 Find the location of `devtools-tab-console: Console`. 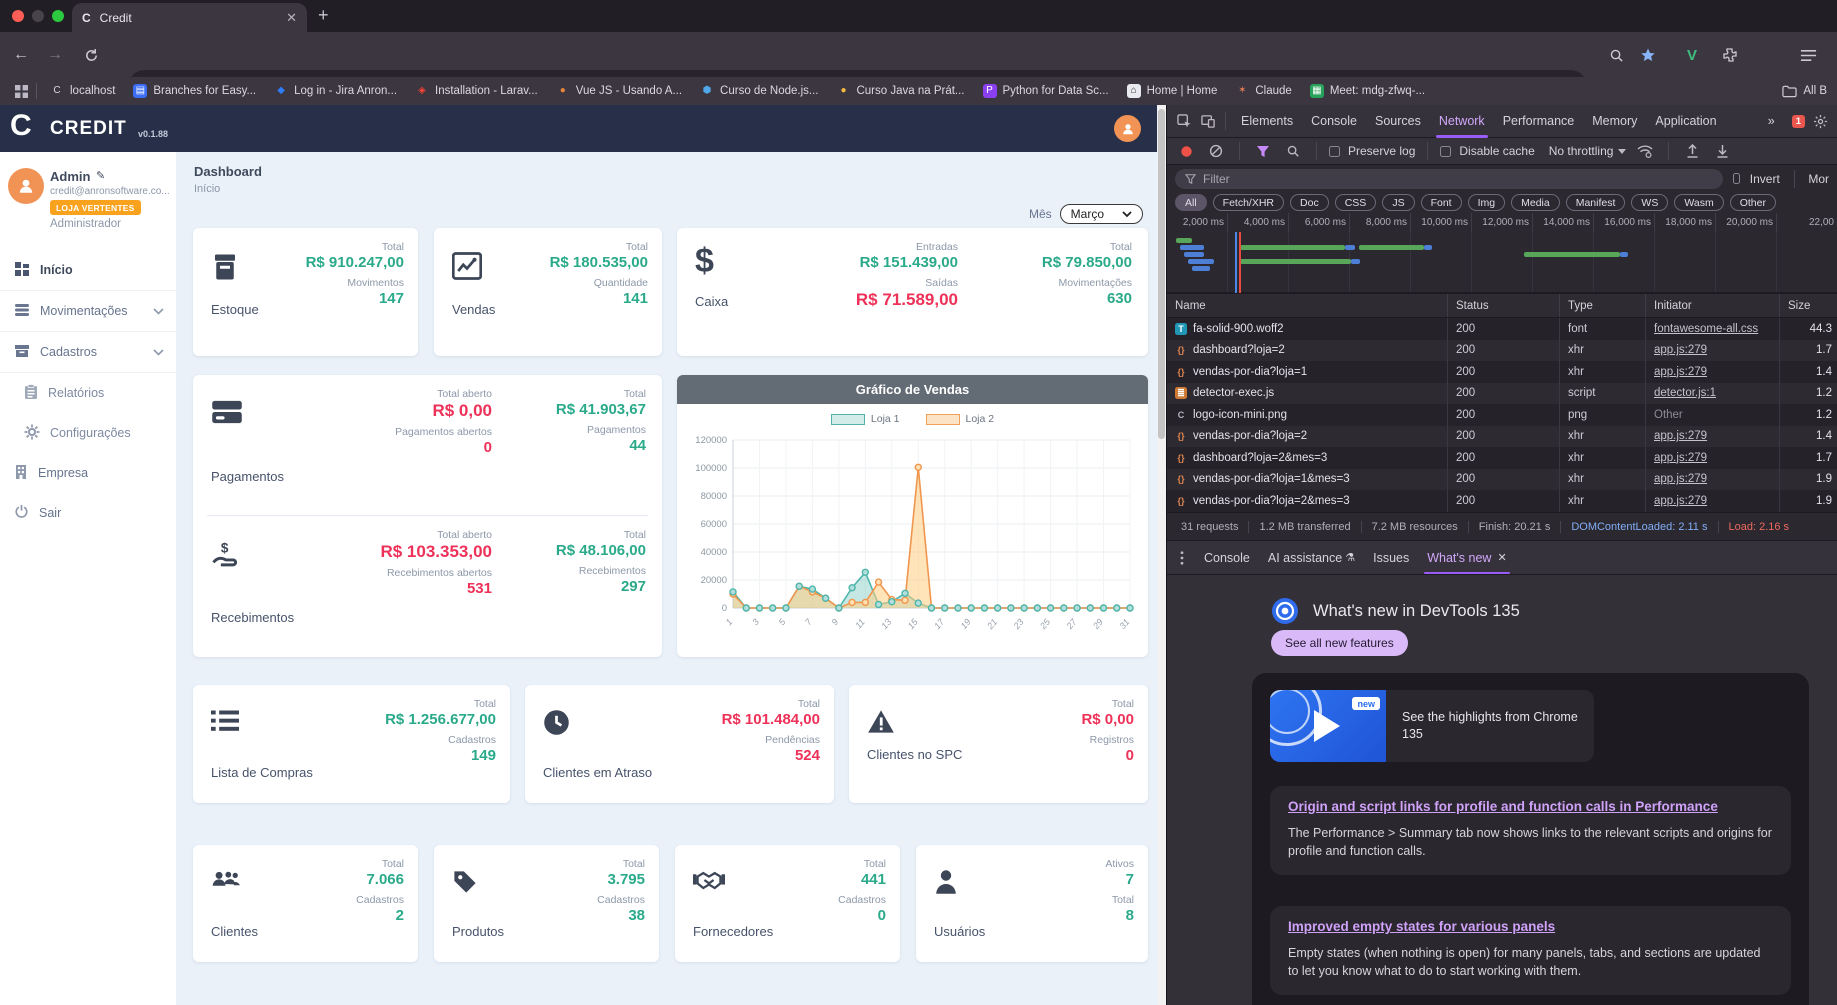

devtools-tab-console: Console is located at coordinates (1334, 121).